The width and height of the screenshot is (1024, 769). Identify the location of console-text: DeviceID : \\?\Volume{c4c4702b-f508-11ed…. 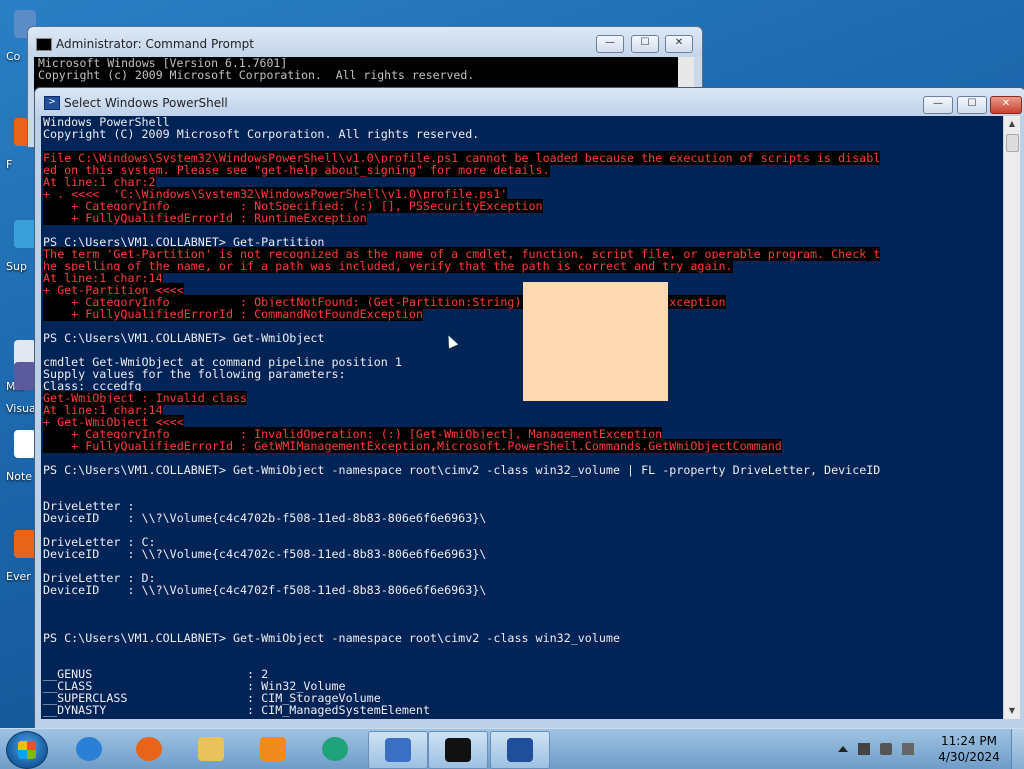
(265, 518).